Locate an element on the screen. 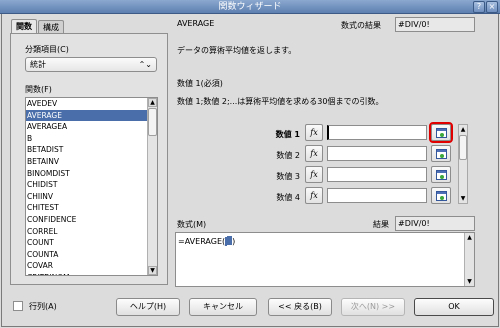 Image resolution: width=500 pixels, height=328 pixels. formula-result-value: #DIV/0! is located at coordinates (435, 223).